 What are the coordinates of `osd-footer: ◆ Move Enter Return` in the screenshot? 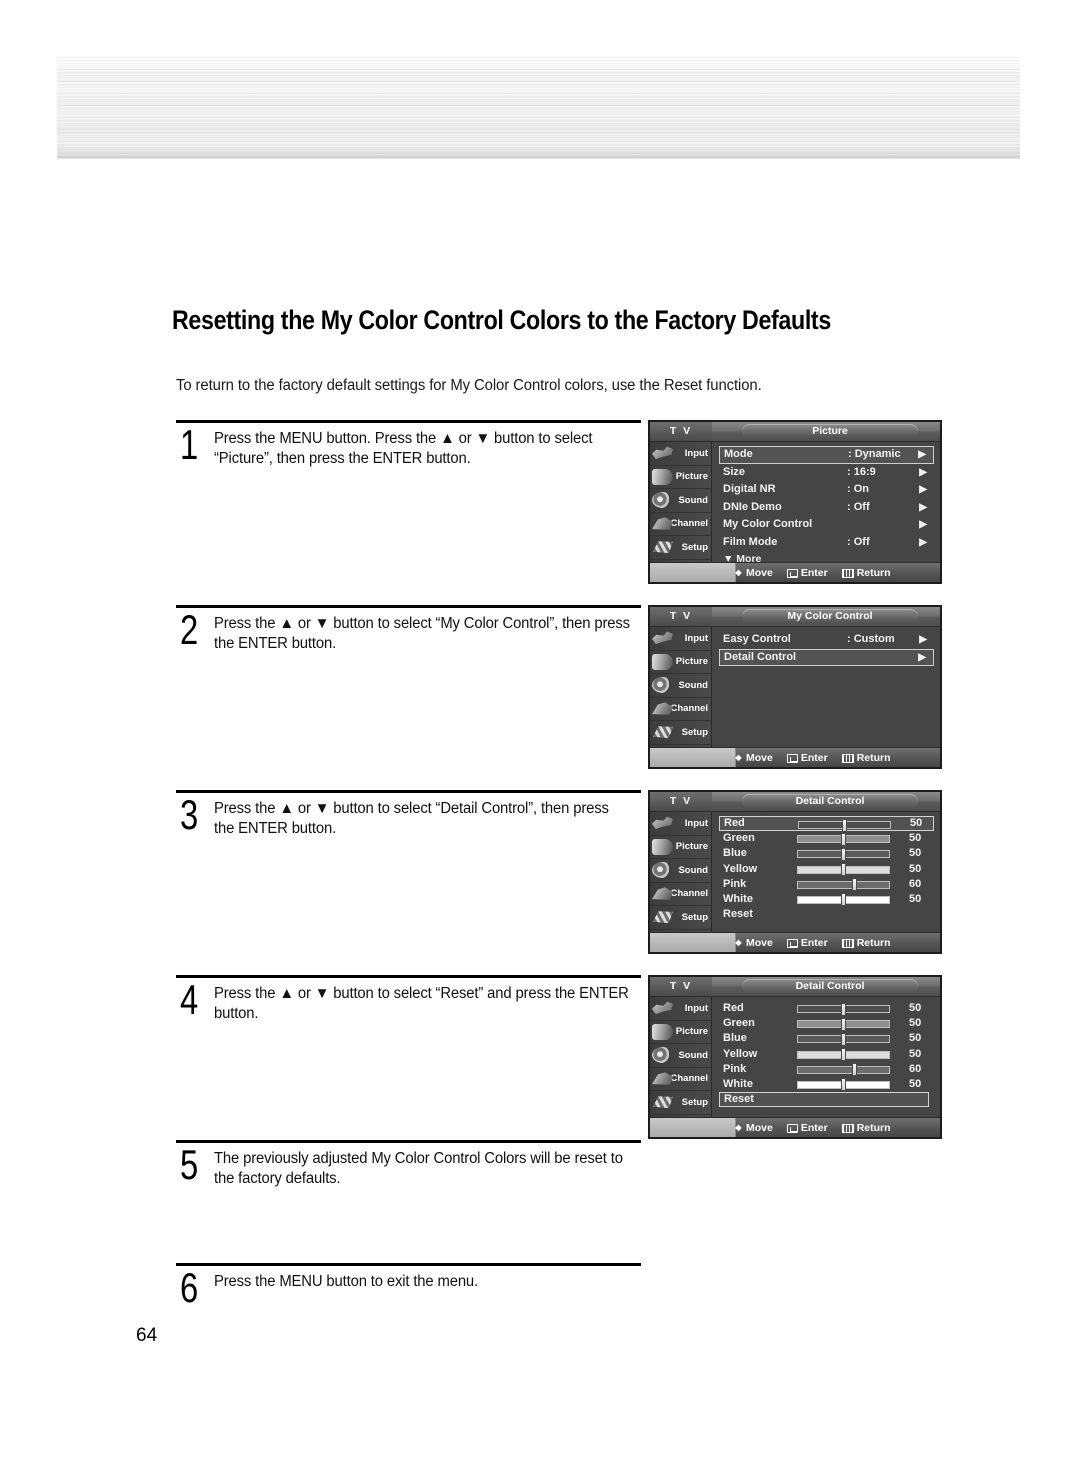 It's located at (795, 757).